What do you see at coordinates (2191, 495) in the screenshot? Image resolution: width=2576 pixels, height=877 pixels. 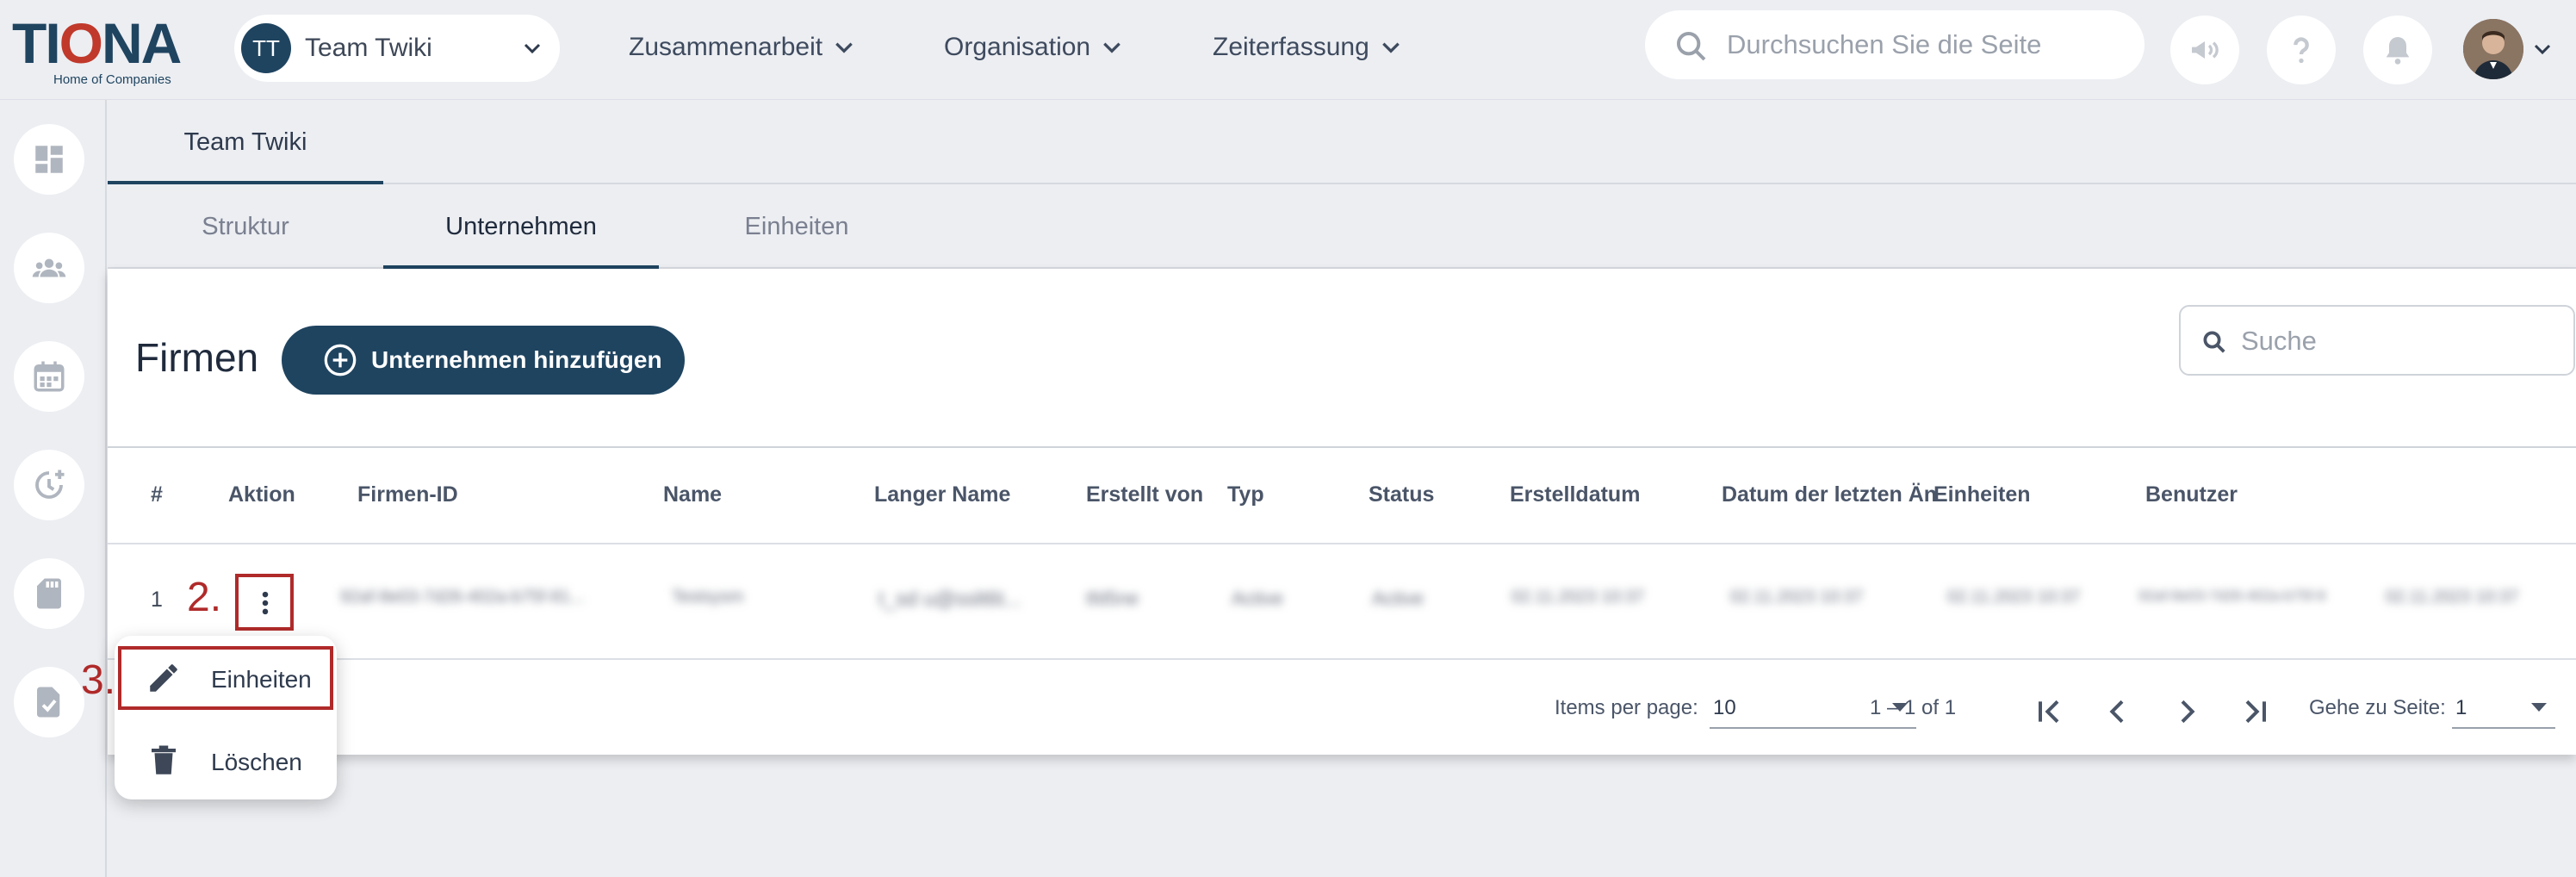 I see `column-header: Benutzer` at bounding box center [2191, 495].